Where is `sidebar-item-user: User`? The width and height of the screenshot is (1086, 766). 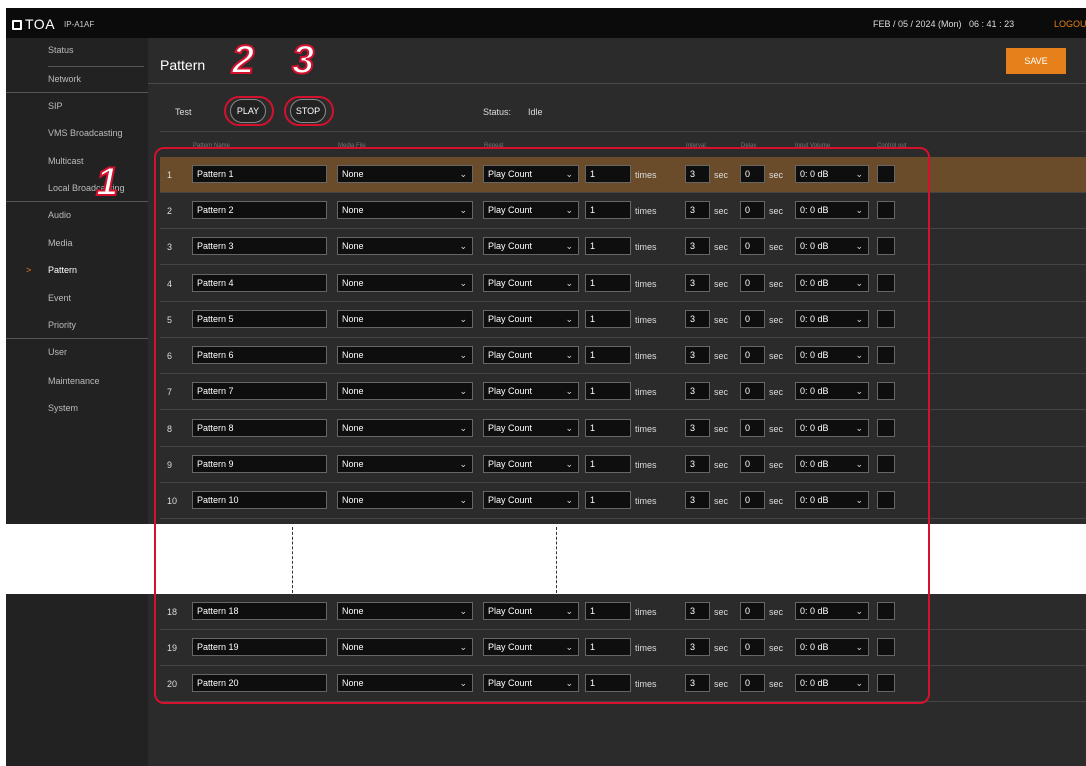
sidebar-item-user: User is located at coordinates (57, 352).